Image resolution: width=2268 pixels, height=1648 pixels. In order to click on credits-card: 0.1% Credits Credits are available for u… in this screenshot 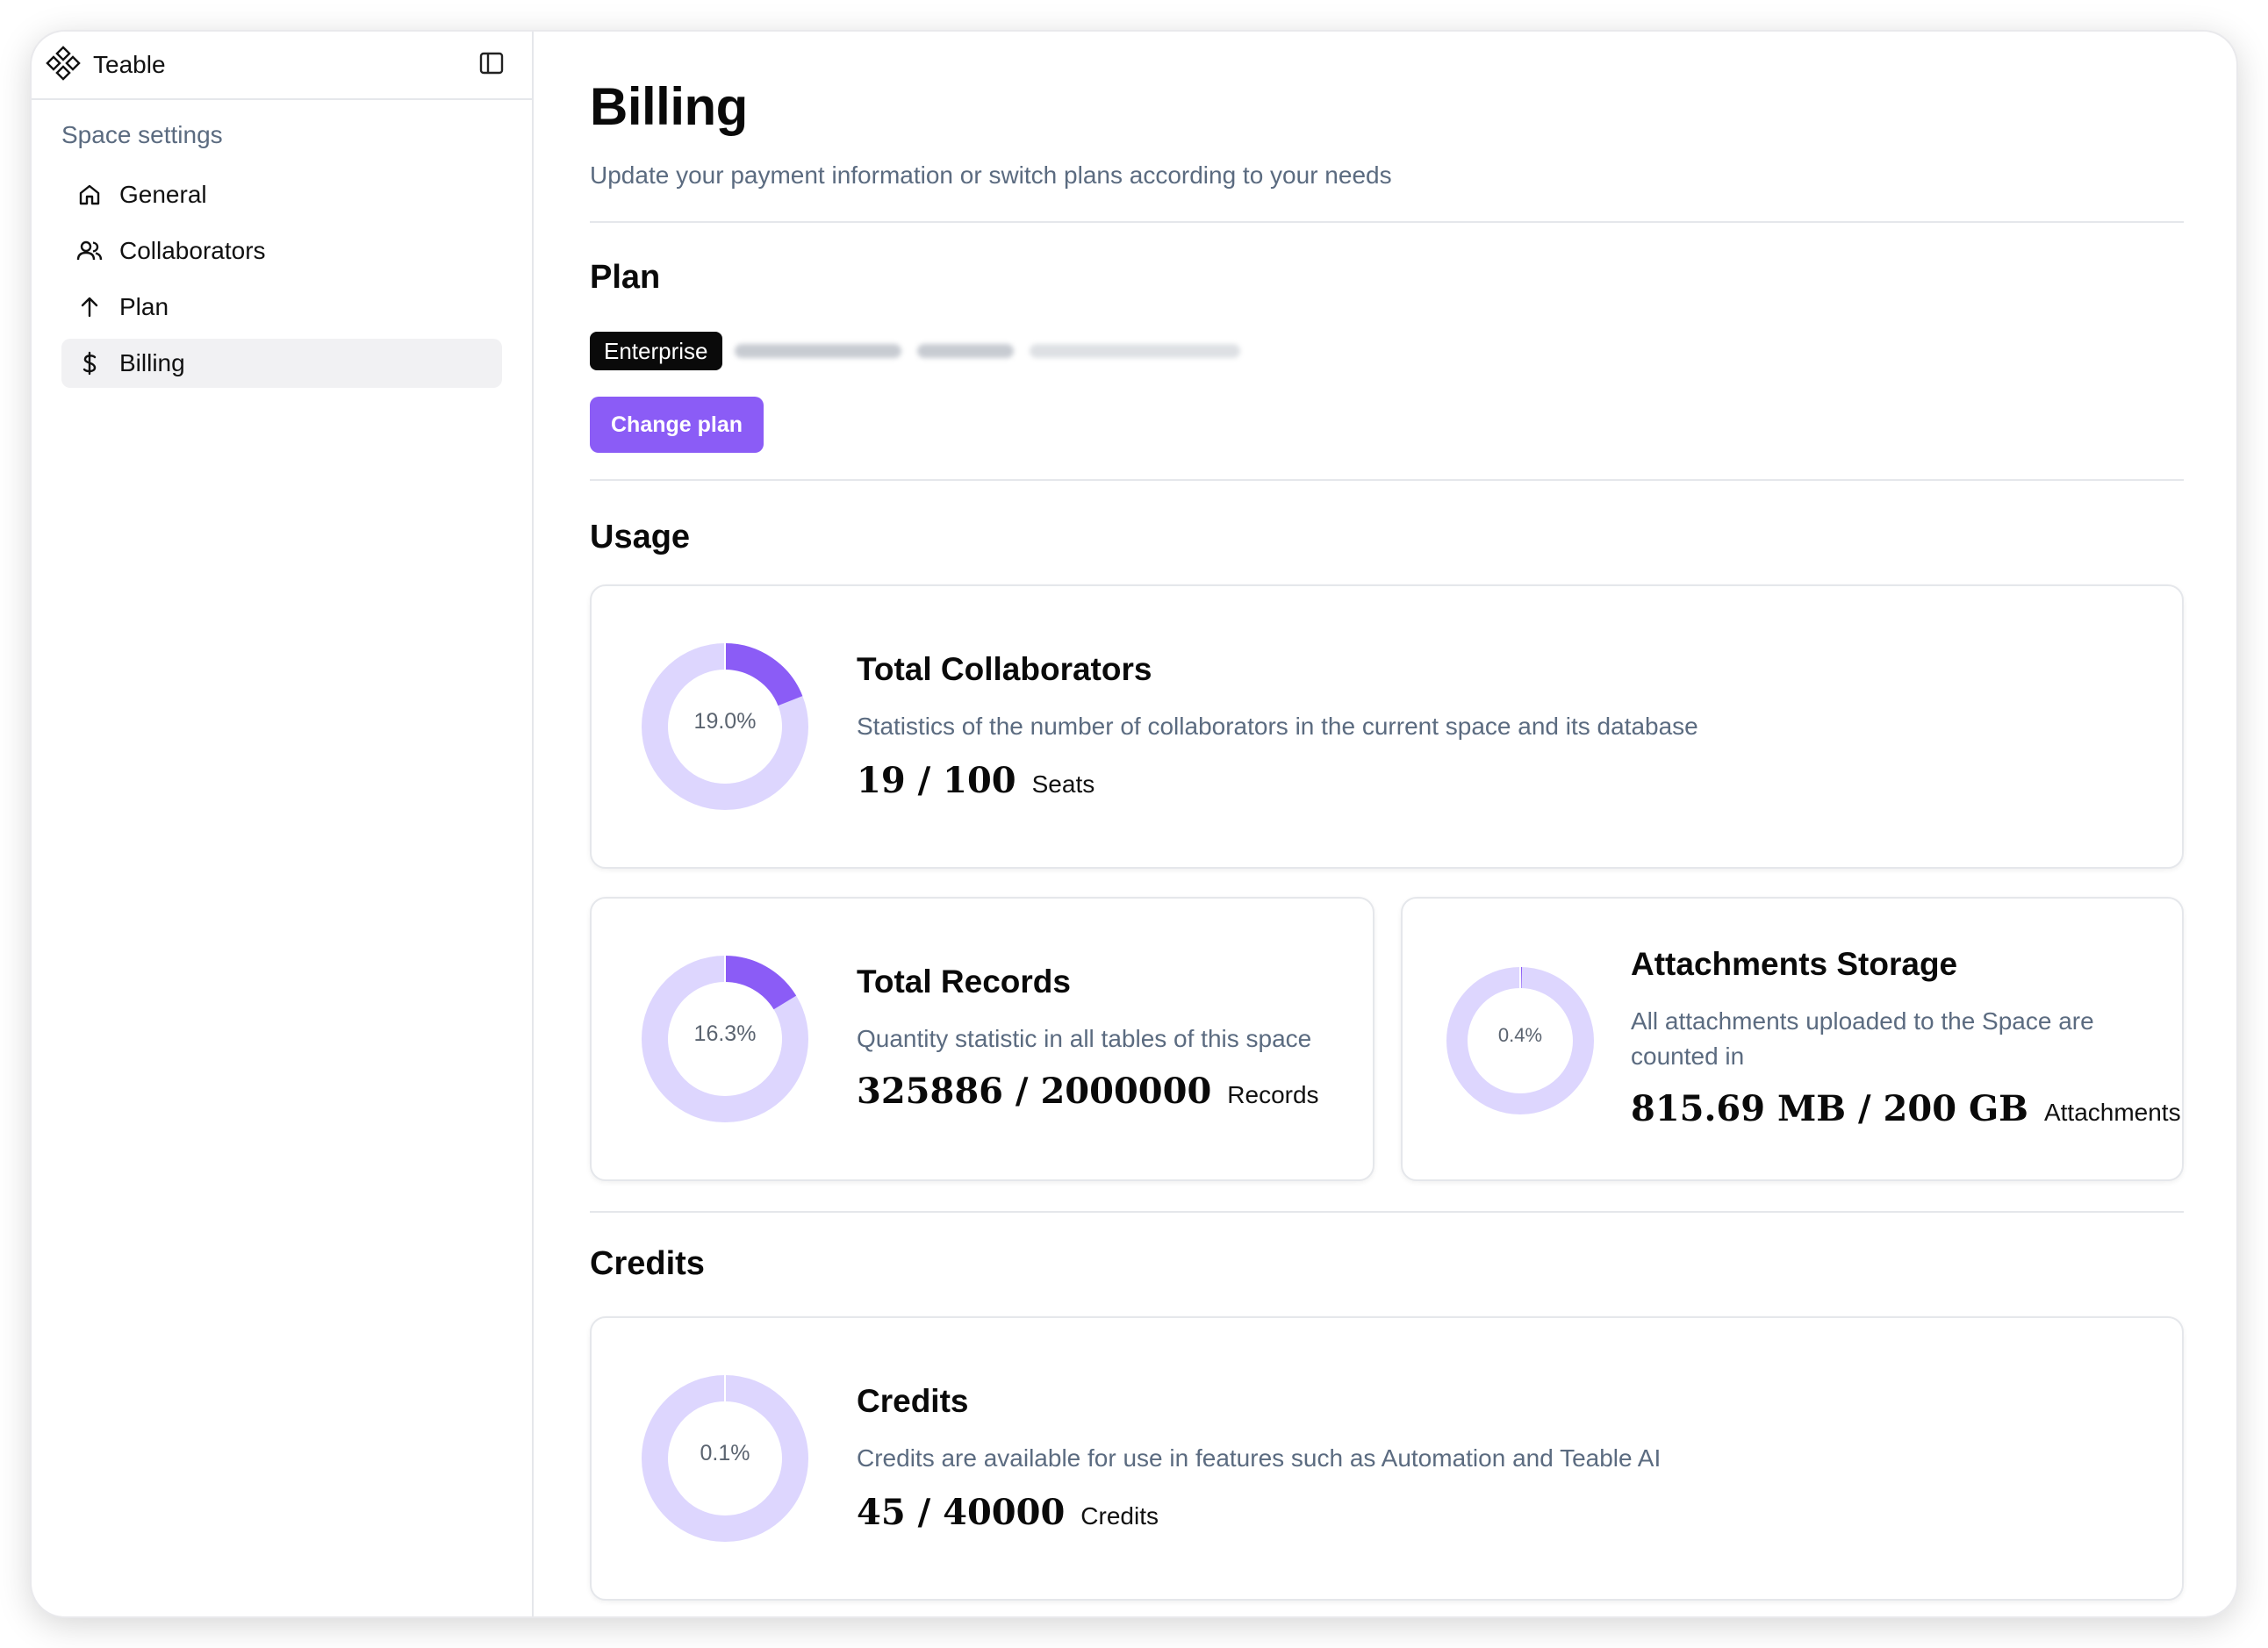, I will do `click(1387, 1459)`.